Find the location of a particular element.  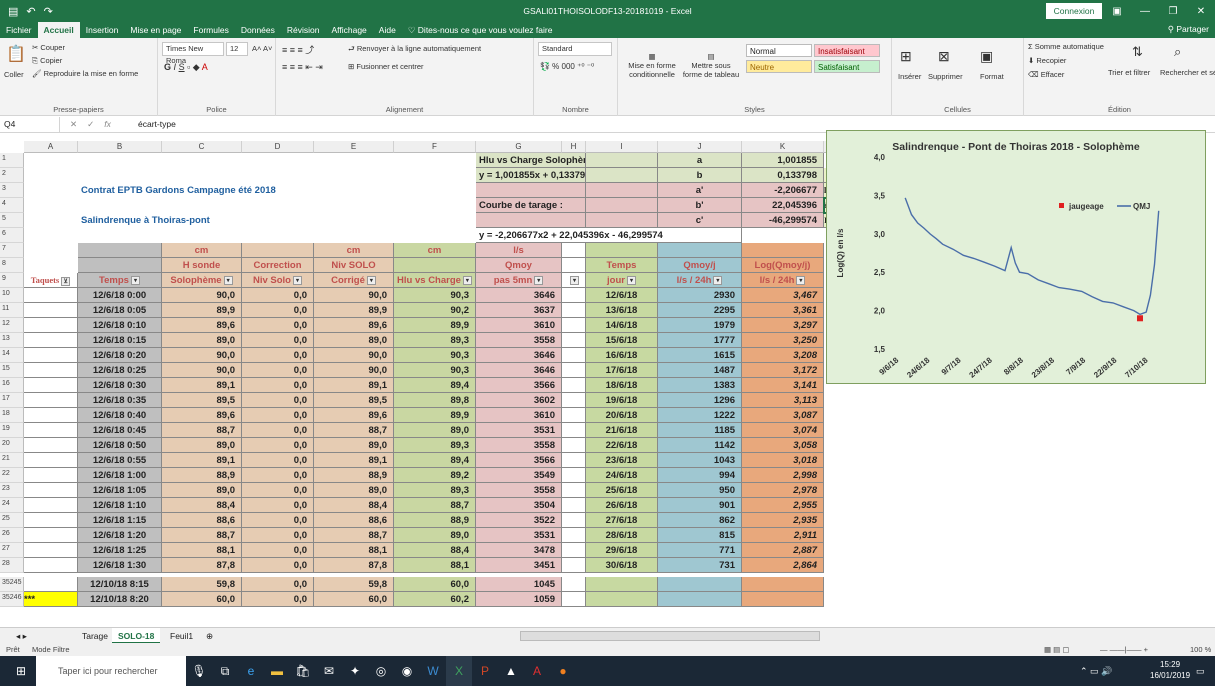

data-cell: 3,018 is located at coordinates (783, 460).